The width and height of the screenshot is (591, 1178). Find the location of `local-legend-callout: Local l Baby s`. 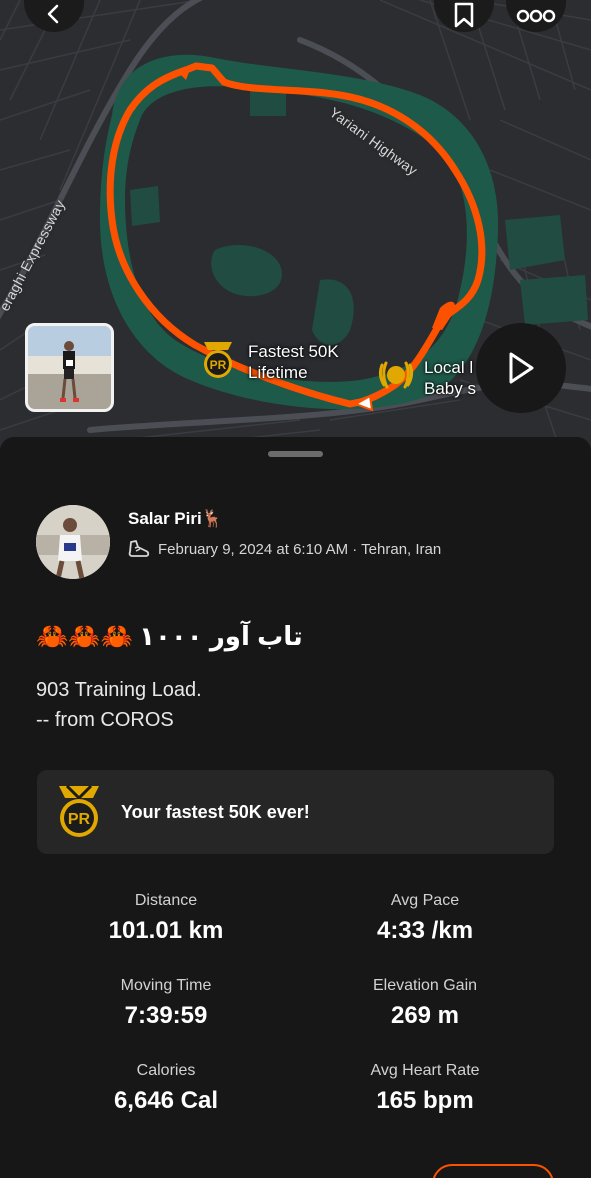

local-legend-callout: Local l Baby s is located at coordinates (450, 378).